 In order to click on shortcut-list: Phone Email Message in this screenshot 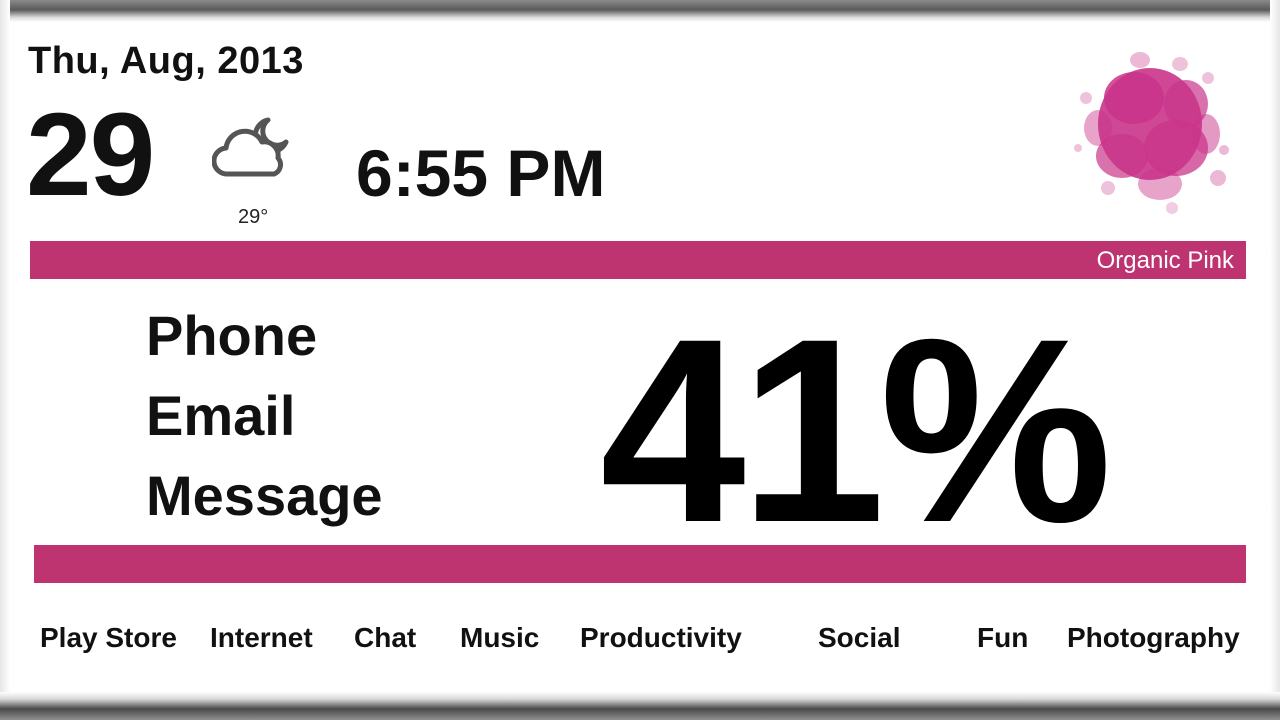, I will do `click(264, 416)`.